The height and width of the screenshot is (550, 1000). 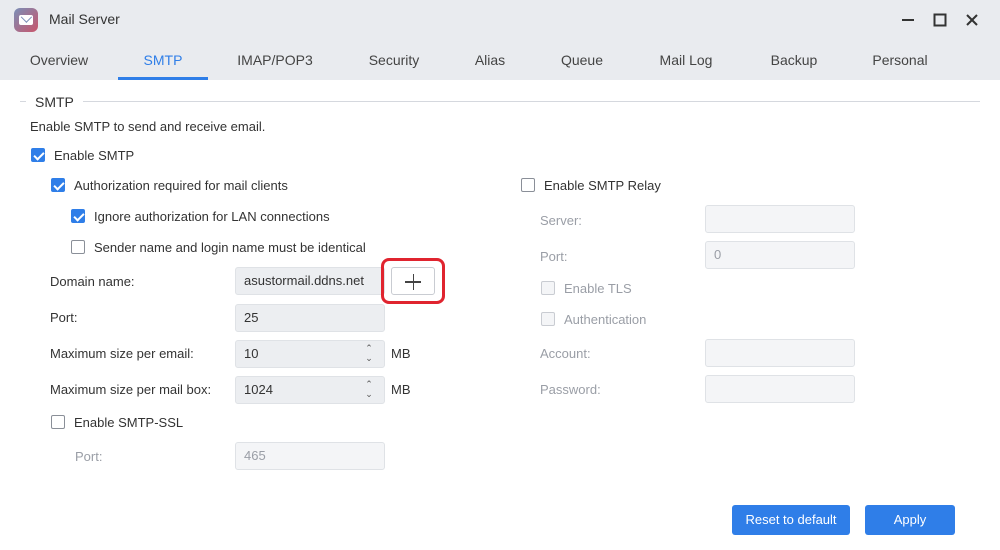 I want to click on relay-account-label: Account:, so click(x=565, y=353).